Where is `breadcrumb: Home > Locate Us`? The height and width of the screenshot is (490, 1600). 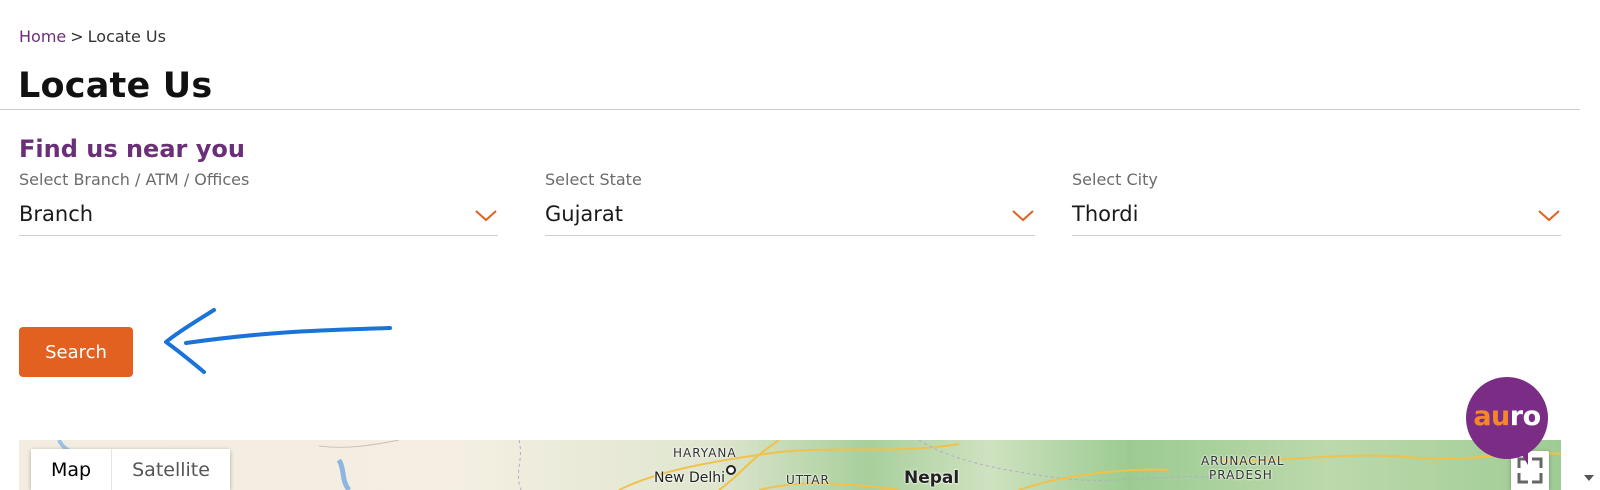 breadcrumb: Home > Locate Us is located at coordinates (92, 36).